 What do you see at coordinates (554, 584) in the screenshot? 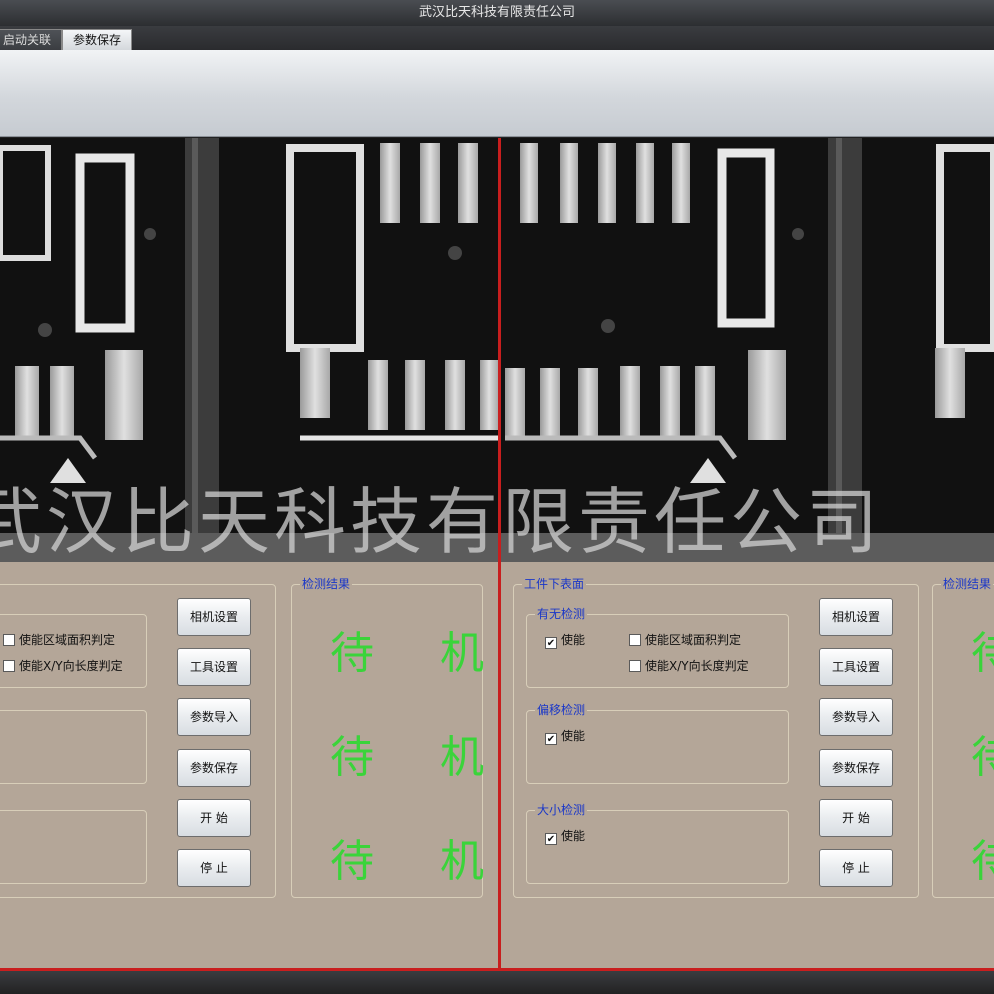
I see `right-part-title: 工件下表面` at bounding box center [554, 584].